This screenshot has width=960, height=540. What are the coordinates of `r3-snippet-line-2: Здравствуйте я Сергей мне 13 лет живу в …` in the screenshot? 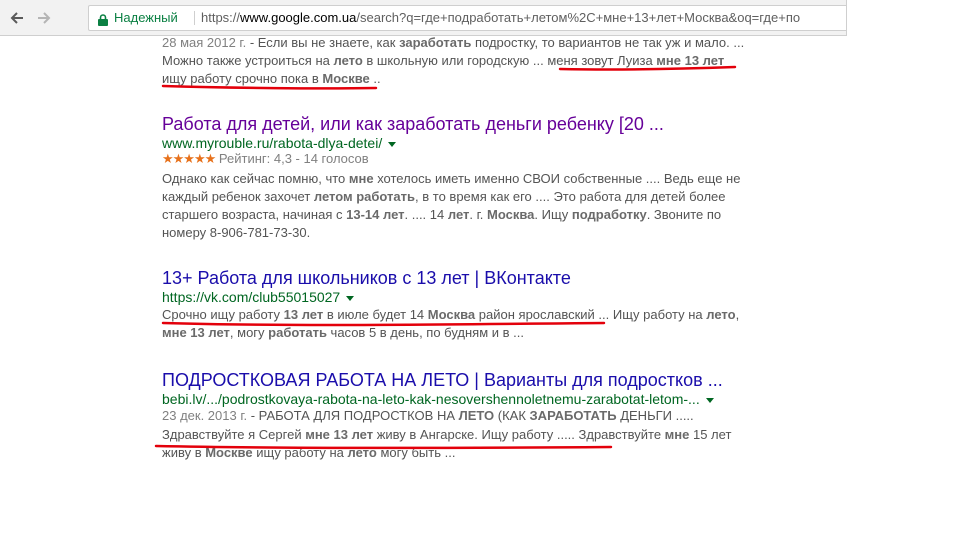 It's located at (447, 434).